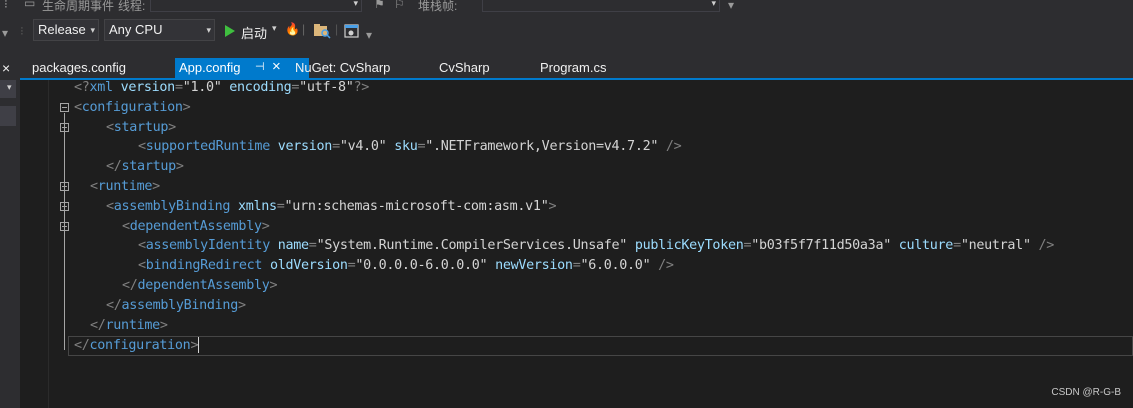  What do you see at coordinates (254, 33) in the screenshot?
I see `start-label: 启动` at bounding box center [254, 33].